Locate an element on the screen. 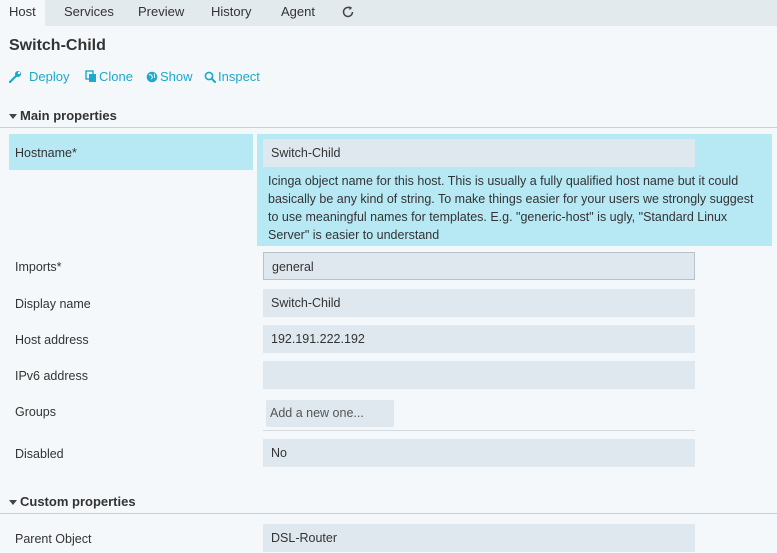 This screenshot has width=777, height=553. imports-label: Imports* is located at coordinates (38, 267).